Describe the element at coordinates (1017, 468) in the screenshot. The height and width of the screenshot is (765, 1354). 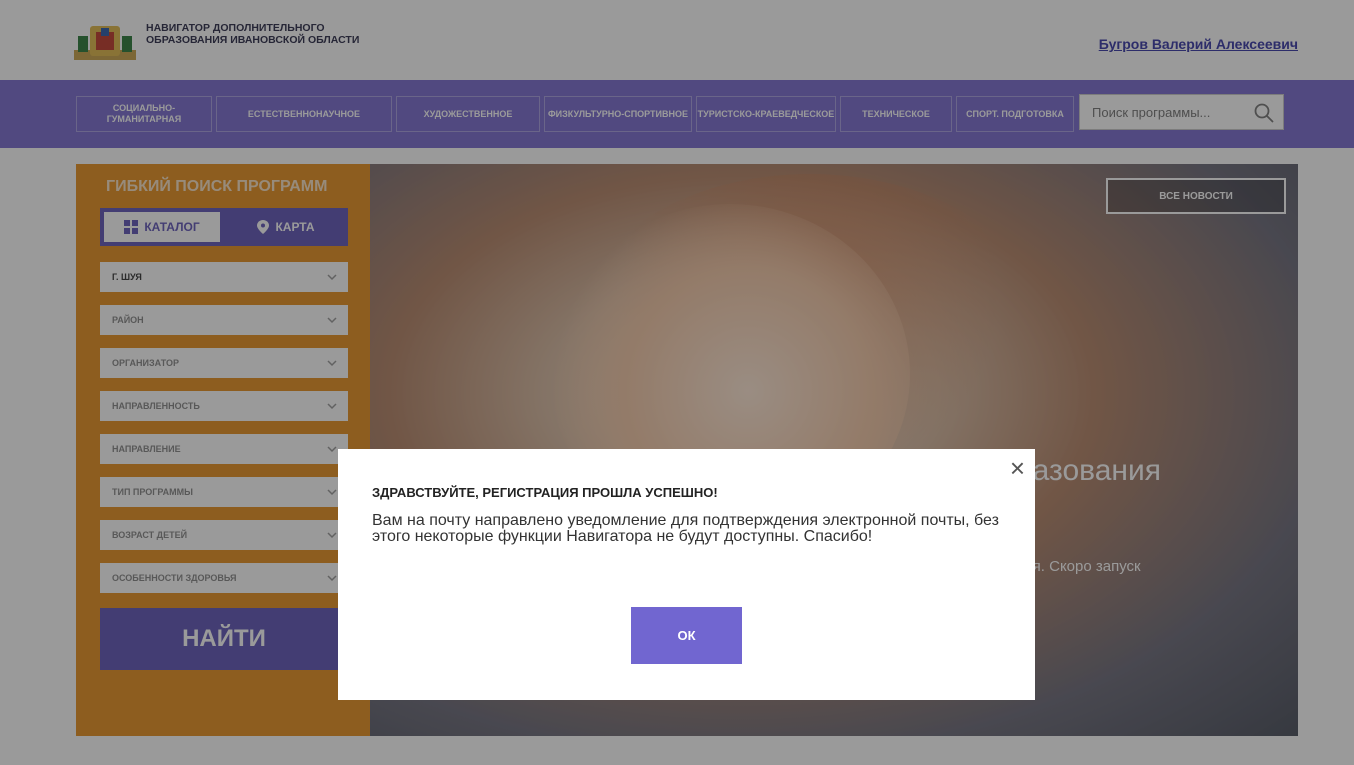
I see `close-icon: ×` at that location.